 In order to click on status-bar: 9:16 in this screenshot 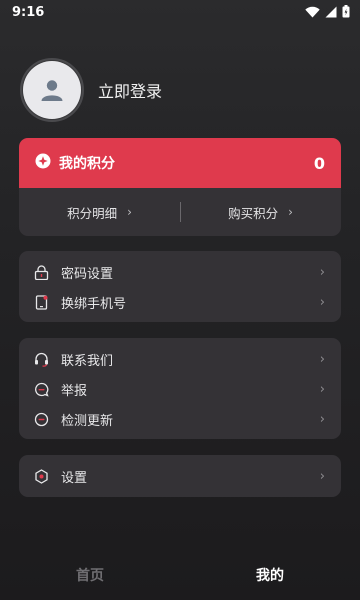, I will do `click(180, 12)`.